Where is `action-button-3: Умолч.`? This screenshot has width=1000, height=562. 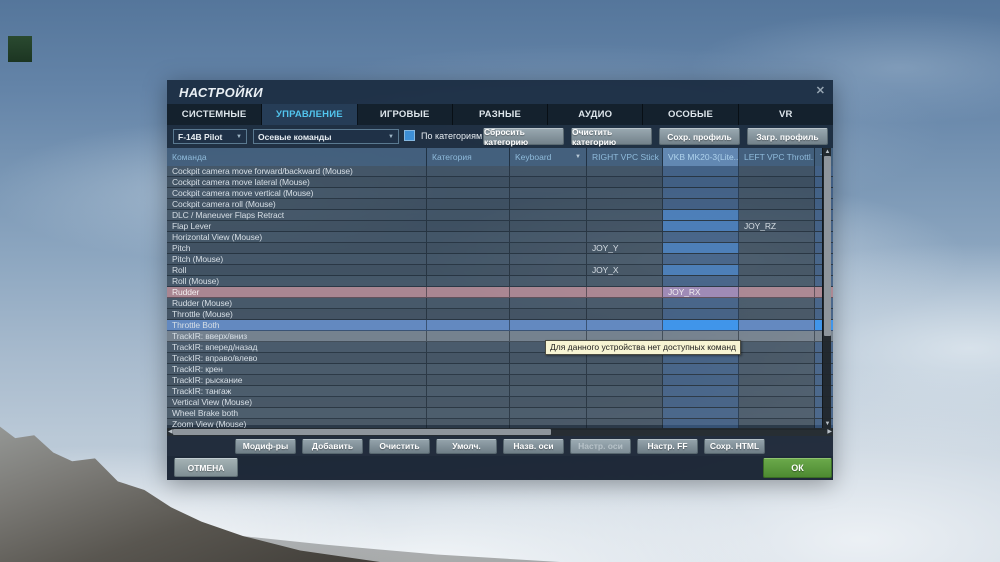 action-button-3: Умолч. is located at coordinates (466, 446).